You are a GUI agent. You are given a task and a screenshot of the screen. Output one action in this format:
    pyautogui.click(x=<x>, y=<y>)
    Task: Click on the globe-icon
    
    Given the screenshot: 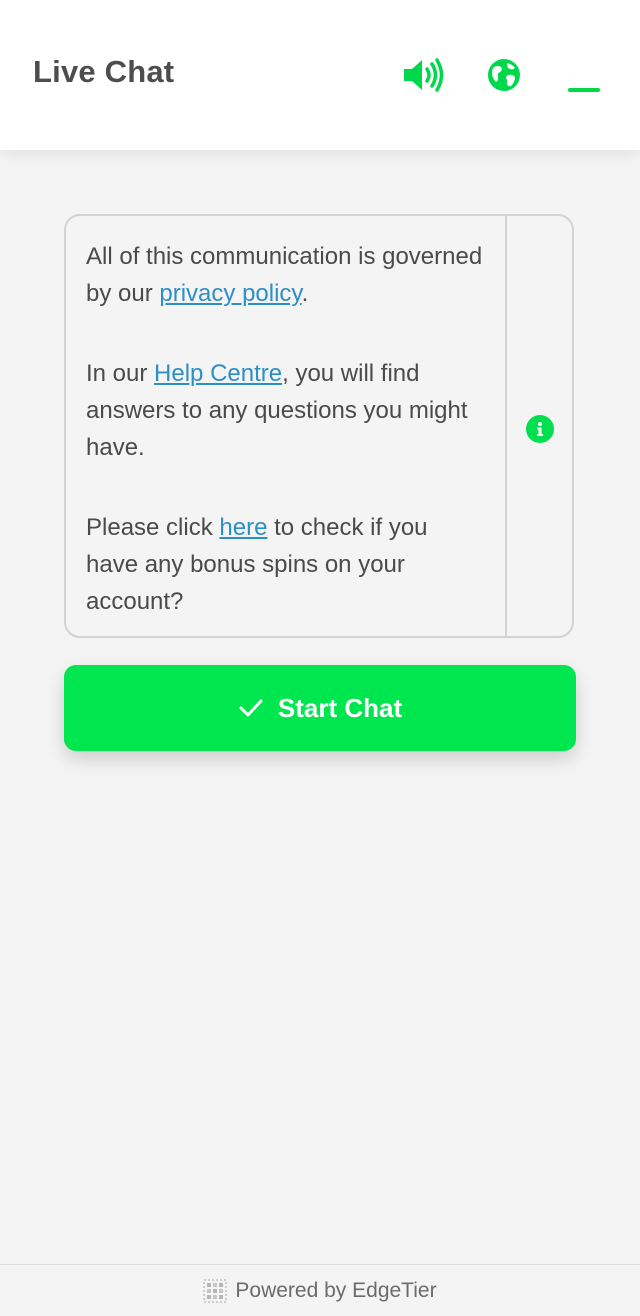 What is the action you would take?
    pyautogui.click(x=504, y=75)
    